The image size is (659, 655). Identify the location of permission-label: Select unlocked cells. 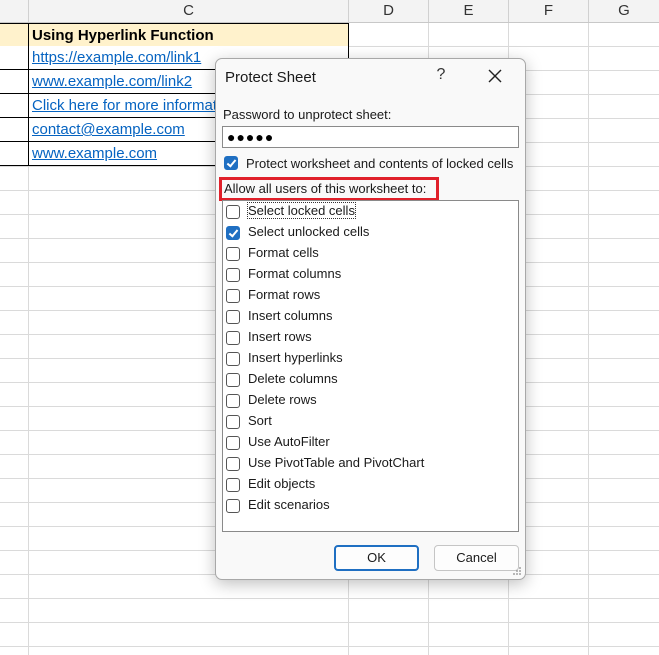
(309, 231).